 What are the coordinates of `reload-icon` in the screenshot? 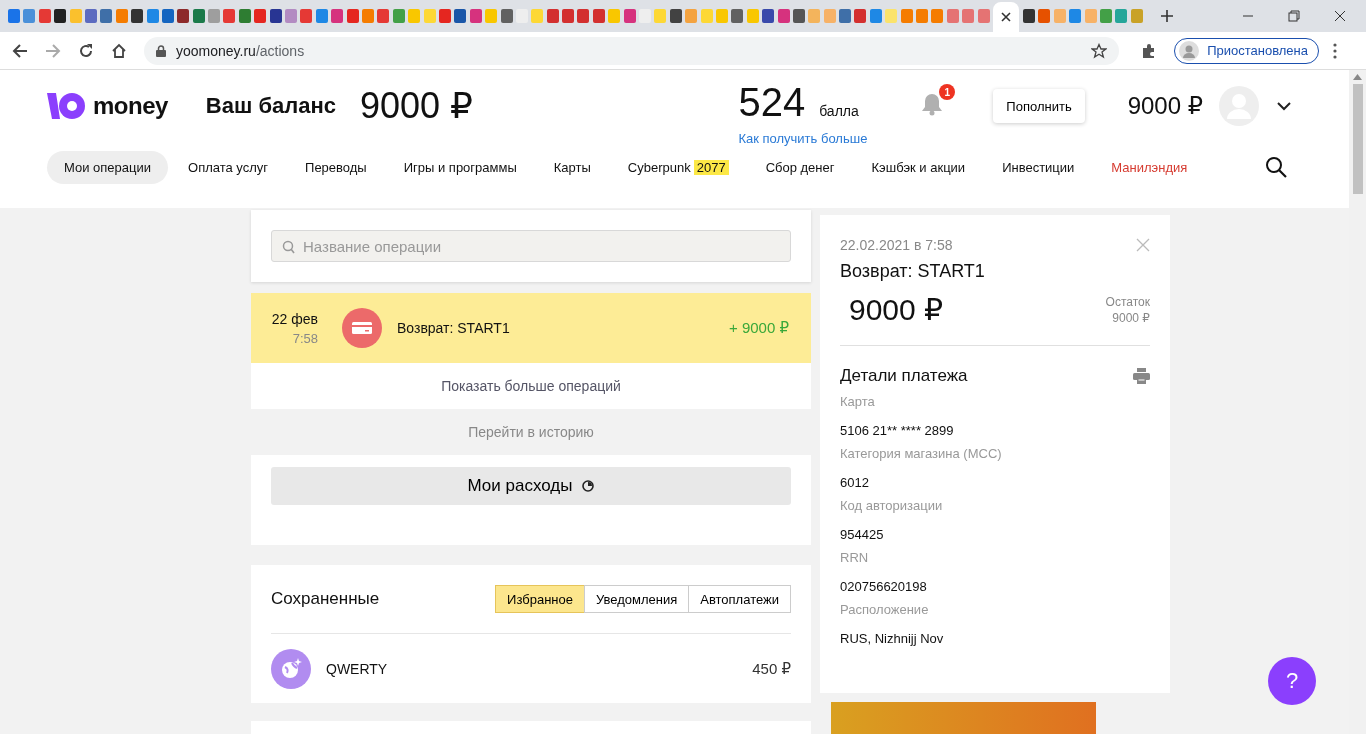 It's located at (86, 50).